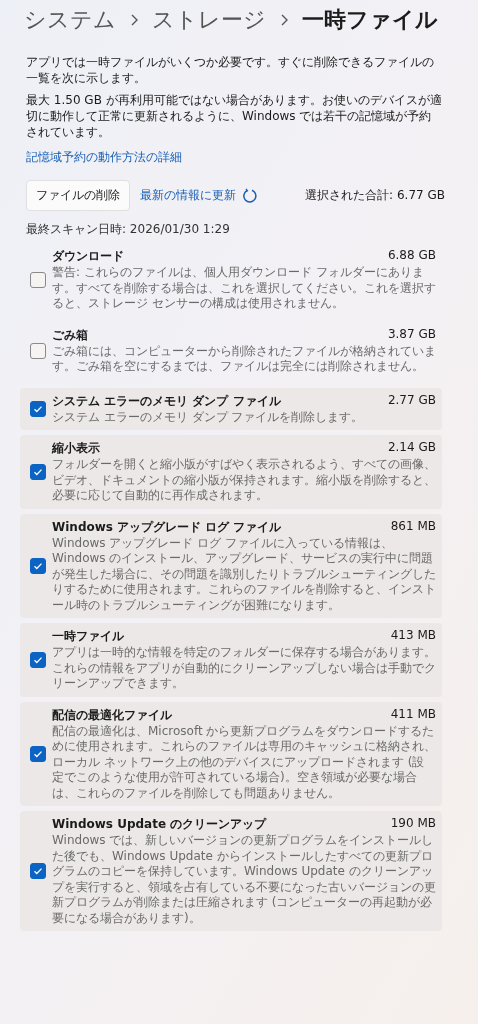 The image size is (478, 1024). Describe the element at coordinates (88, 636) in the screenshot. I see `category-name: 一時ファイル` at that location.